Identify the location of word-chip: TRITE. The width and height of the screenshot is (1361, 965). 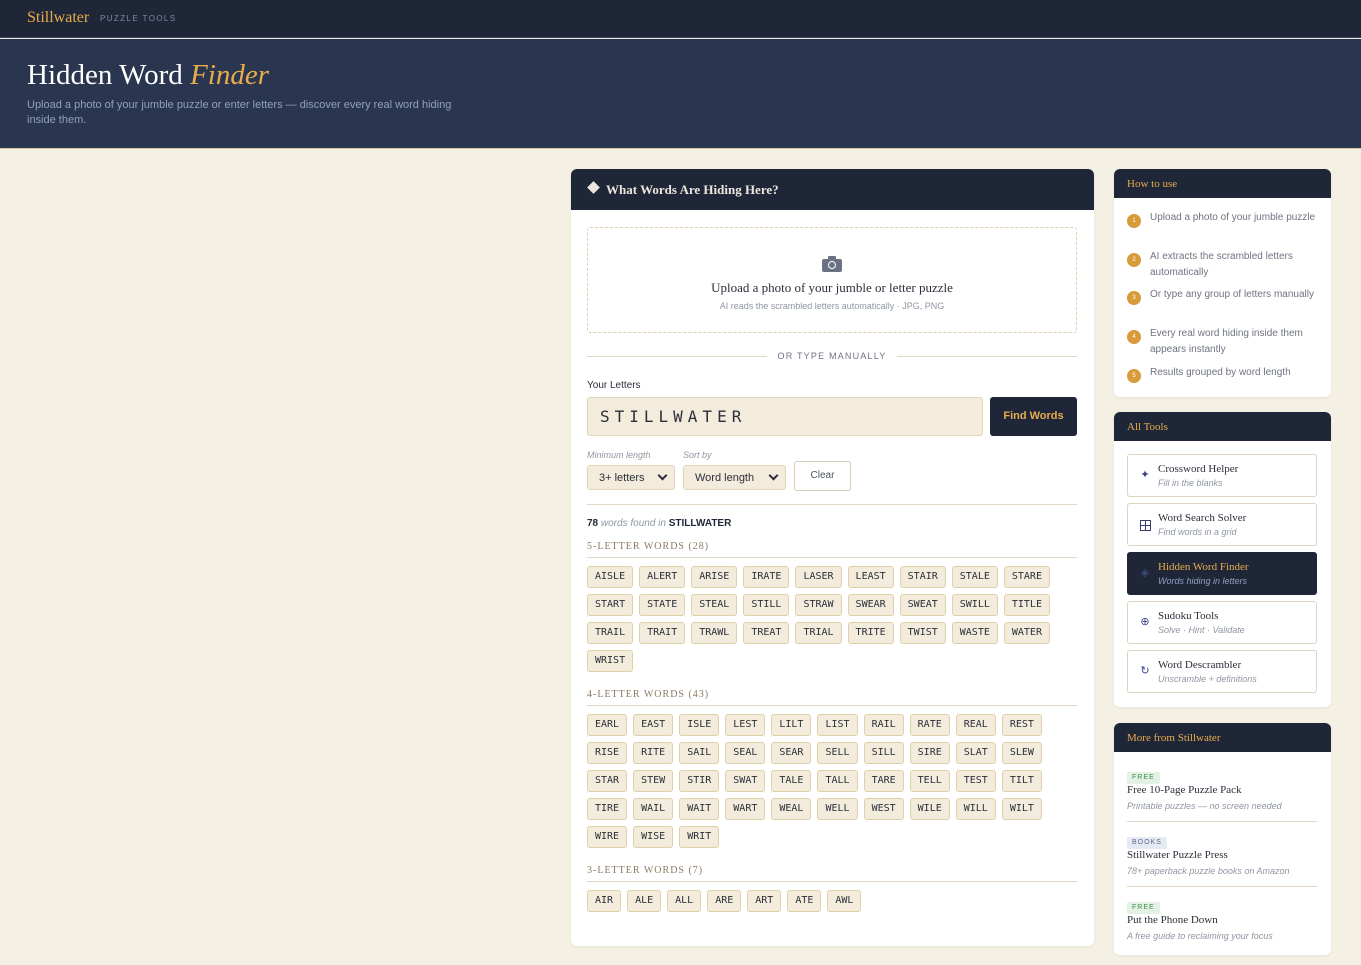
(870, 633).